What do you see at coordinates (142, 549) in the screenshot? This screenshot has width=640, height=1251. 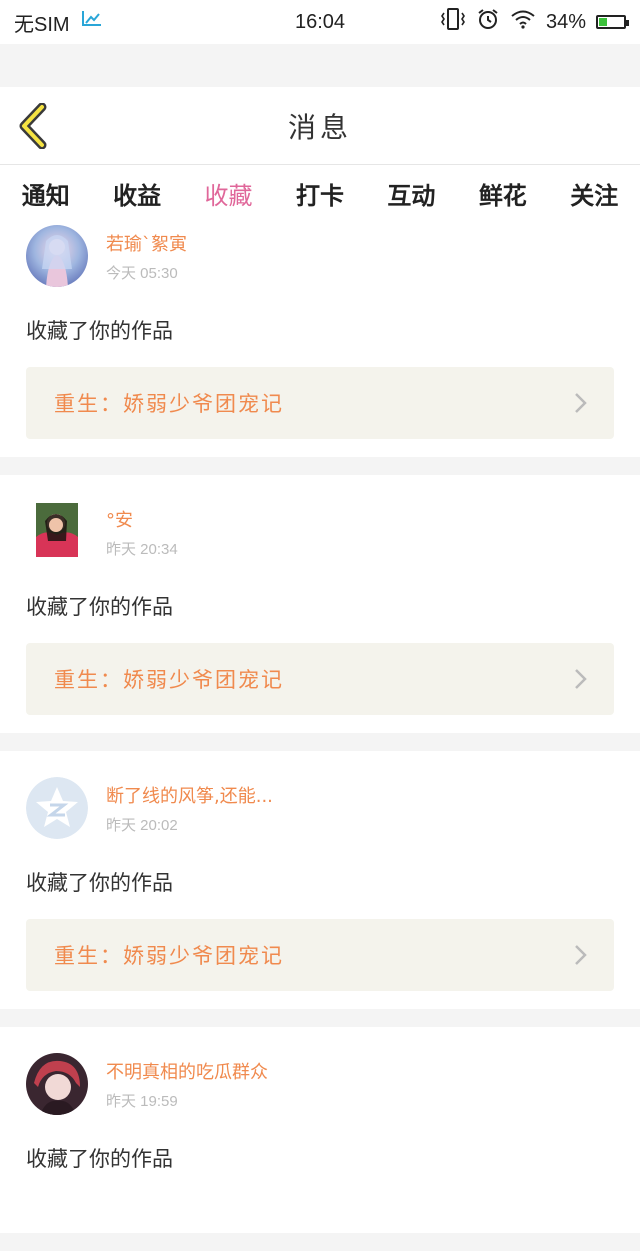 I see `timestamp: 昨天 20:34` at bounding box center [142, 549].